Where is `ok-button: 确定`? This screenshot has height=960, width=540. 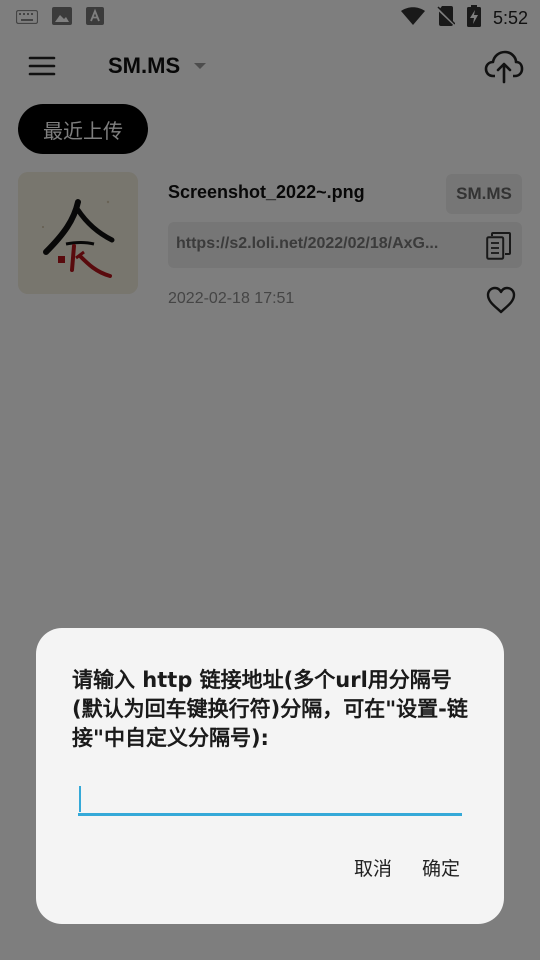
ok-button: 确定 is located at coordinates (441, 867).